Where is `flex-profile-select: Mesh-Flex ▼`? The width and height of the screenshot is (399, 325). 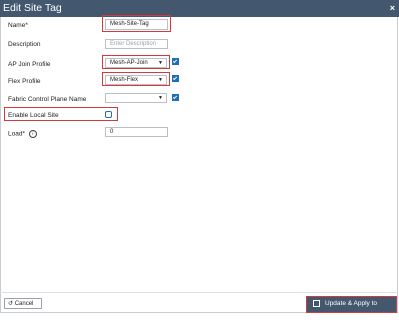
flex-profile-select: Mesh-Flex ▼ is located at coordinates (136, 80).